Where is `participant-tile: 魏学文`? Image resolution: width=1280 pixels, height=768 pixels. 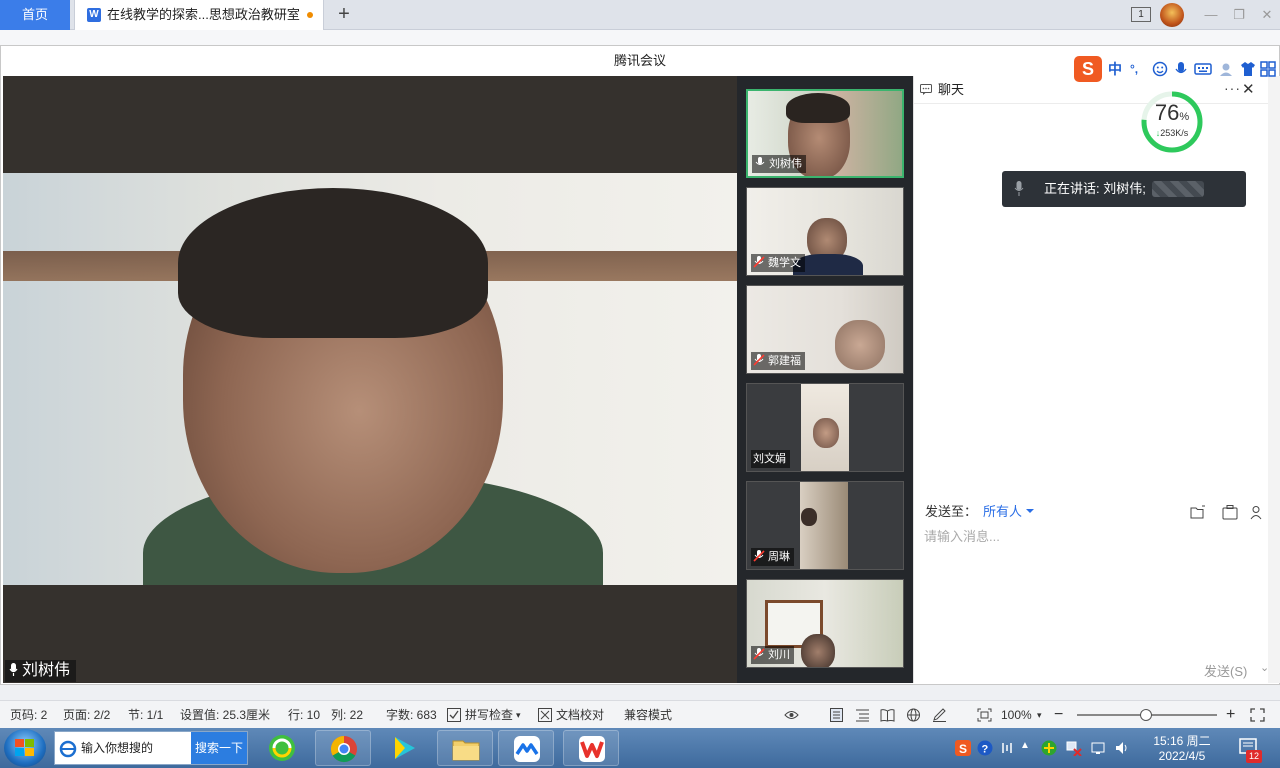
participant-tile: 魏学文 is located at coordinates (825, 231).